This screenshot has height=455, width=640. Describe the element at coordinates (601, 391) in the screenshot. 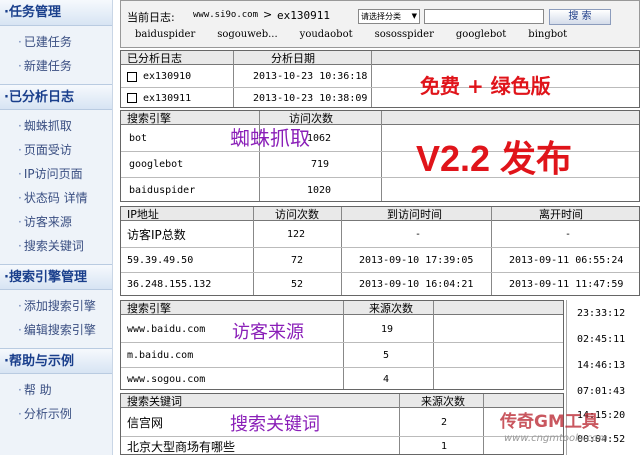

I see `peek-time: 07:01:43` at that location.